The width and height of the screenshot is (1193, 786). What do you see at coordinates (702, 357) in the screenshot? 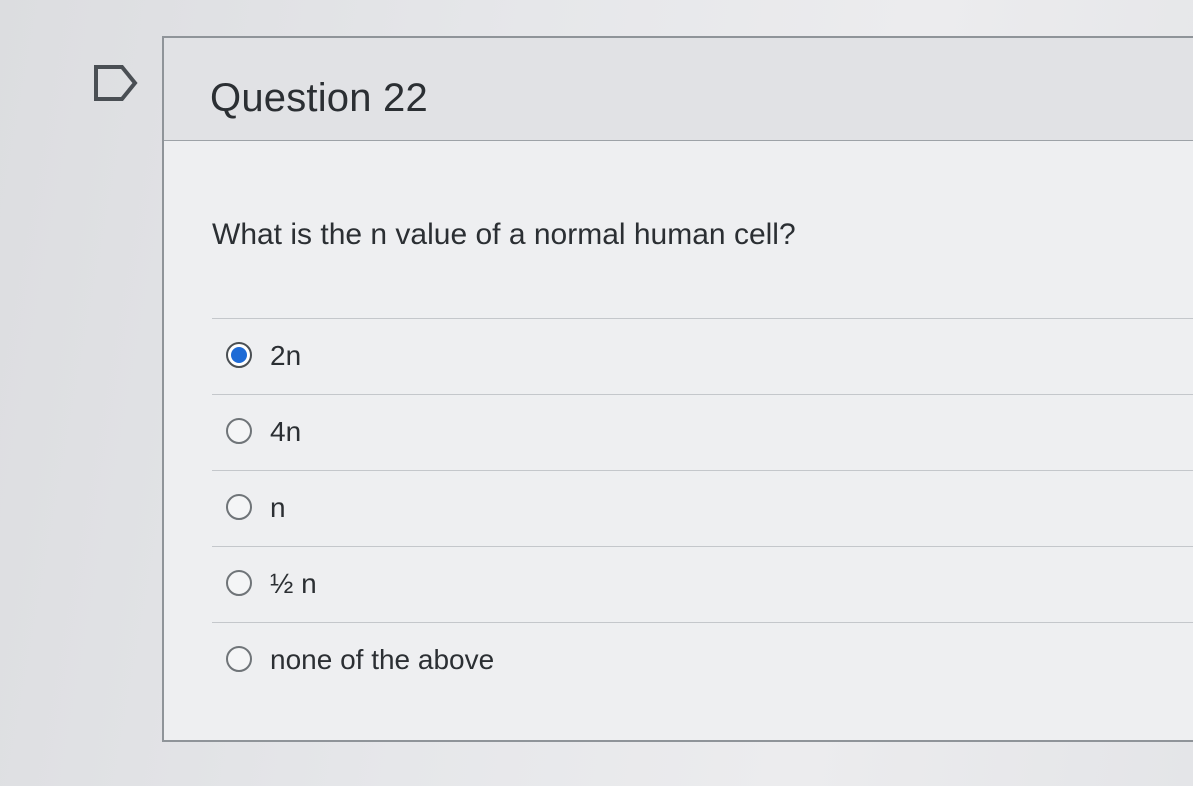
I see `answer-option-2n: 2n` at bounding box center [702, 357].